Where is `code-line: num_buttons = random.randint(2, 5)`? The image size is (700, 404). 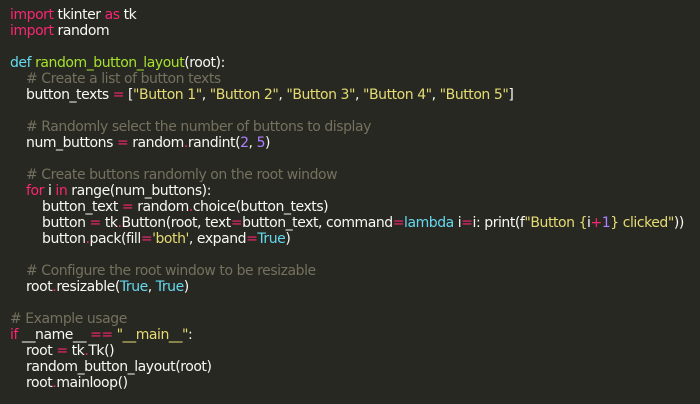 code-line: num_buttons = random.randint(2, 5) is located at coordinates (355, 143).